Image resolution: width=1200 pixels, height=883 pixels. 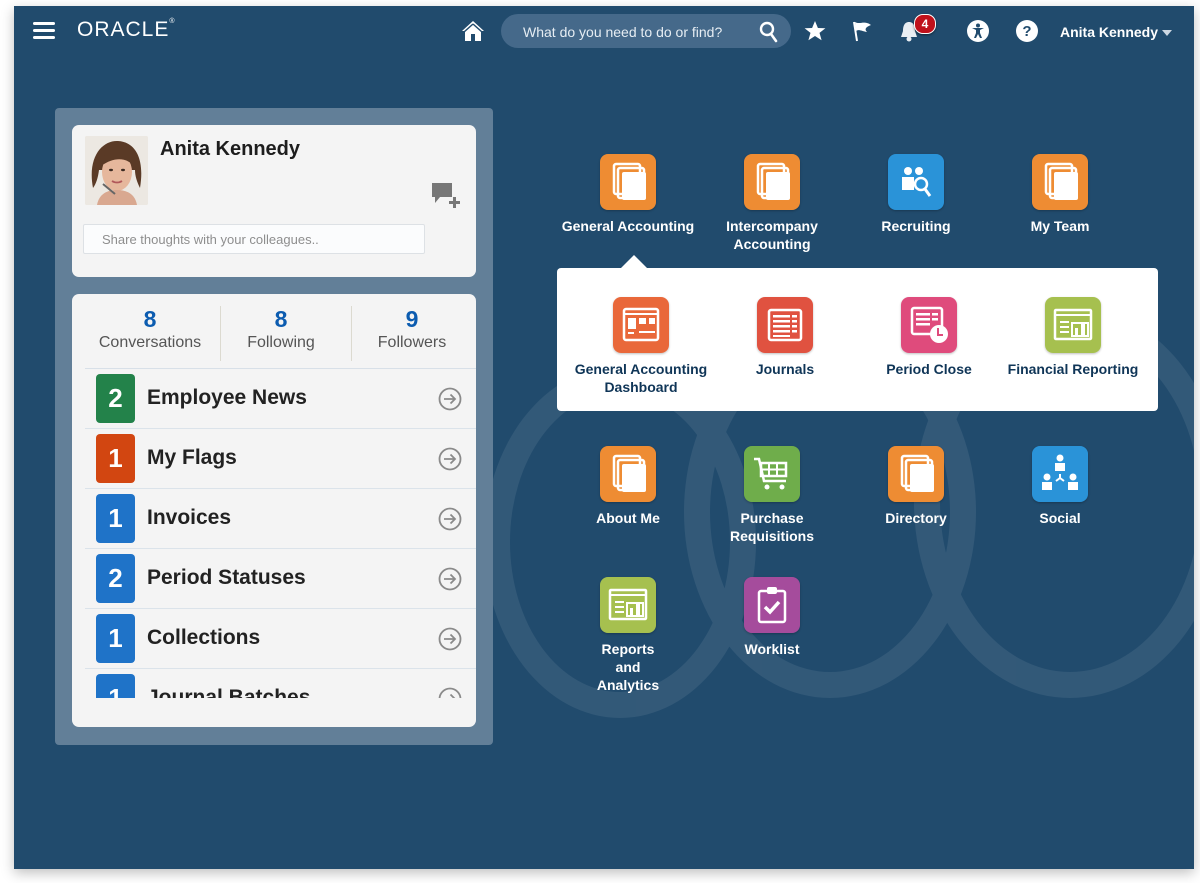 I want to click on app-intercompany-accounting: Intercompany Accounting, so click(x=772, y=203).